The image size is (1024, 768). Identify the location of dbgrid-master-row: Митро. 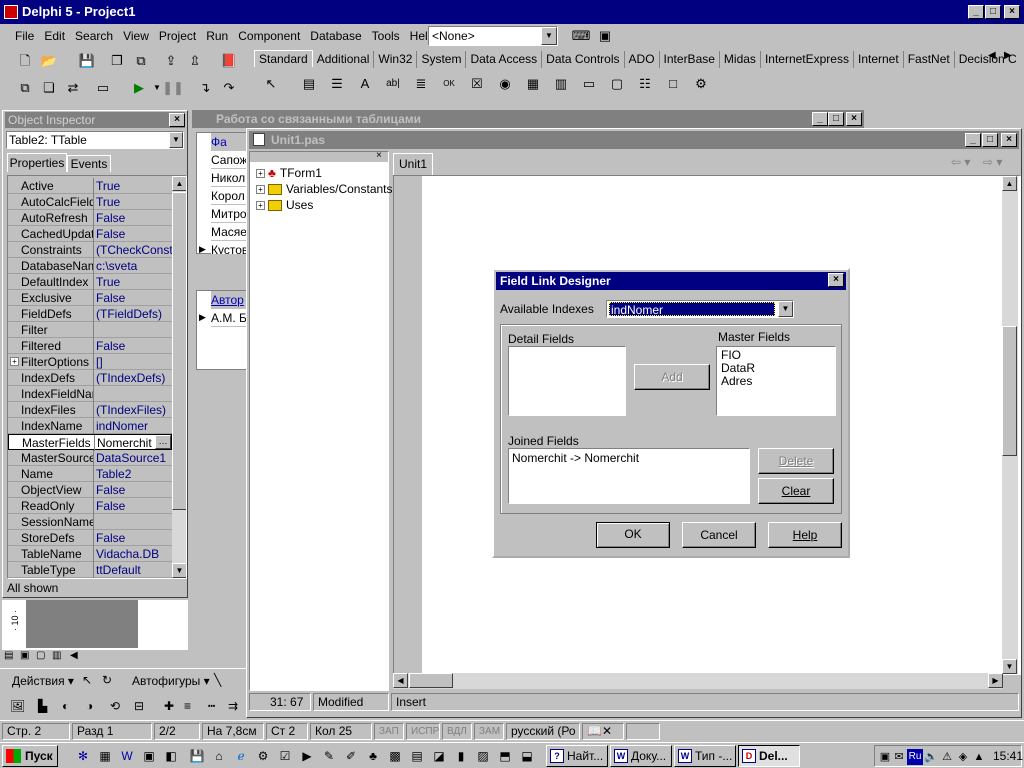
(230, 214).